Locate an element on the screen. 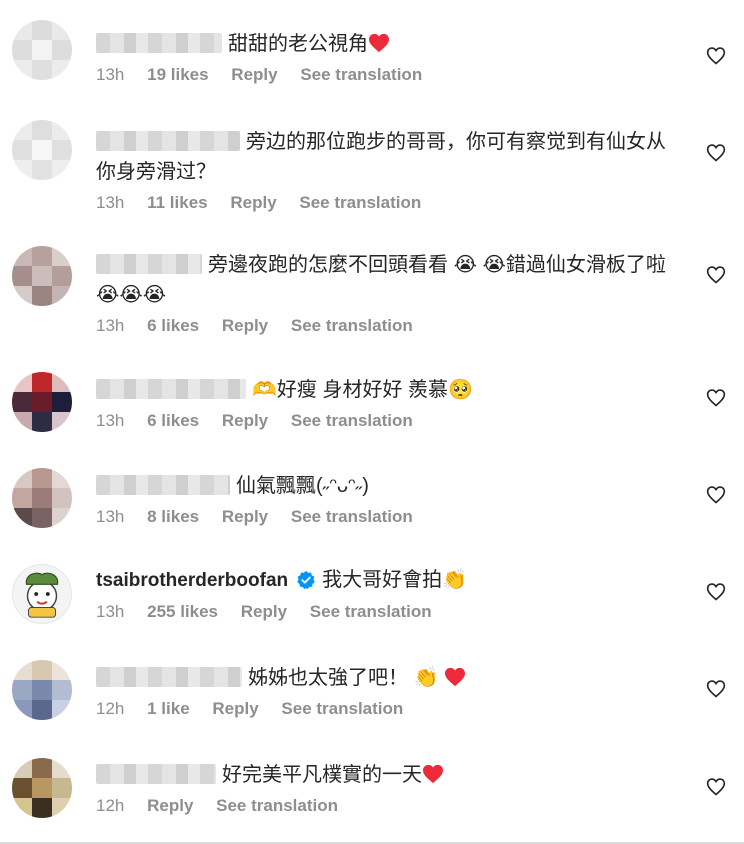 The height and width of the screenshot is (844, 744). comment-meta: 12h 1 like Reply See translation is located at coordinates (385, 709).